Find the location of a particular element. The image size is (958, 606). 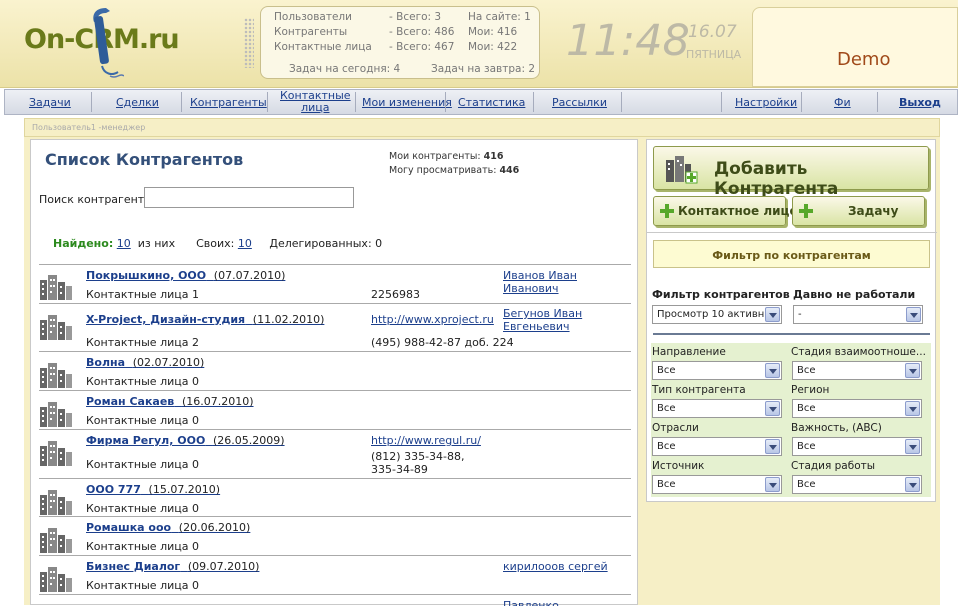

add-contractor-button: Добавить Контрагента is located at coordinates (791, 172).